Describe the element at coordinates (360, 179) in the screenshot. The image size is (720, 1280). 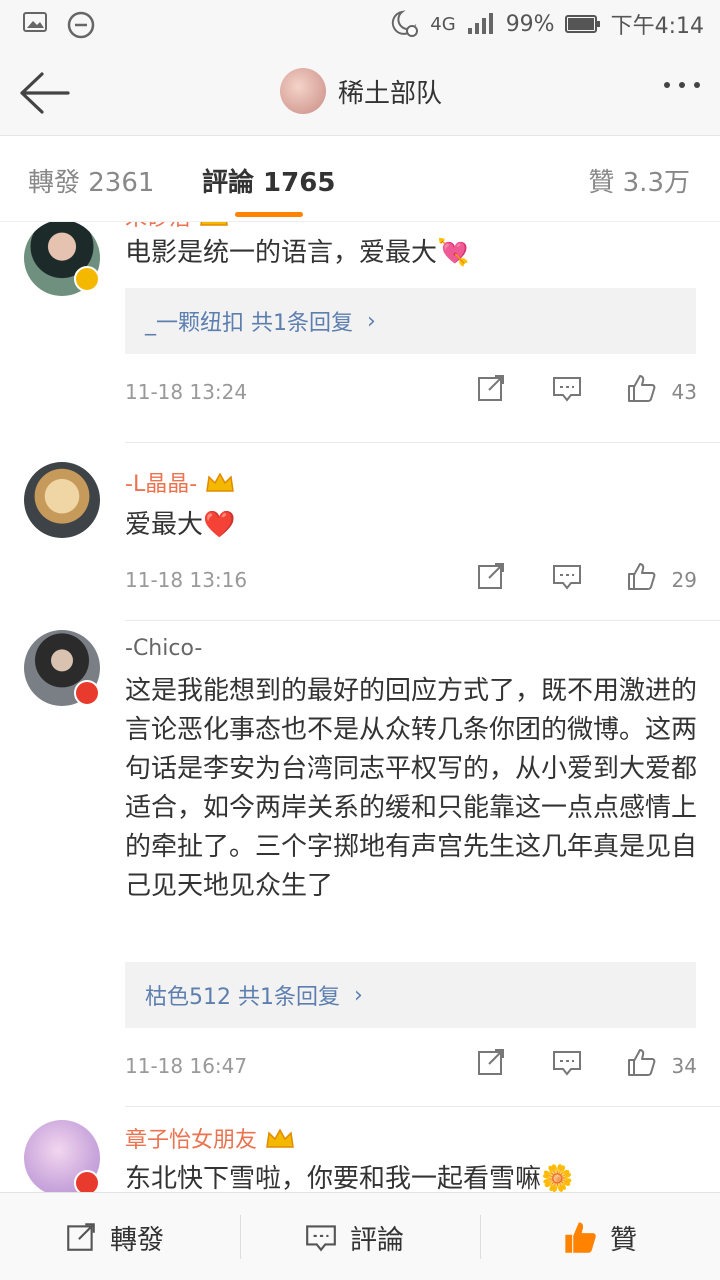
I see `tab-bar: 轉發 2361 評論 1765 贊 3.3万` at that location.